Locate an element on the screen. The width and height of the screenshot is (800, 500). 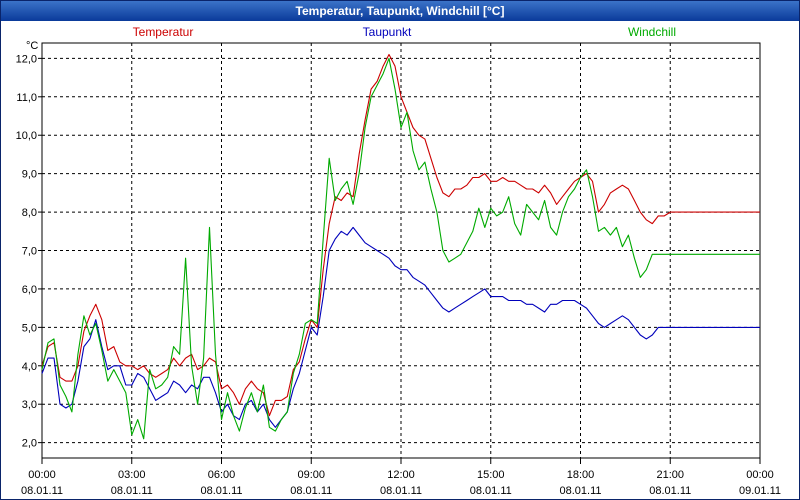
x-tick-time: 06:00 is located at coordinates (222, 475).